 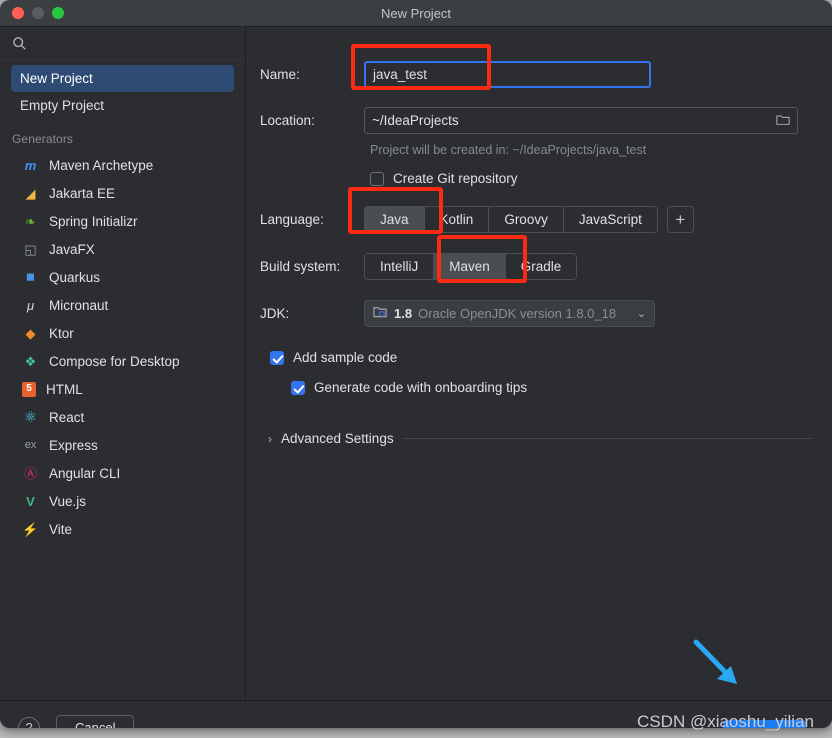 What do you see at coordinates (67, 417) in the screenshot?
I see `generator-label: React` at bounding box center [67, 417].